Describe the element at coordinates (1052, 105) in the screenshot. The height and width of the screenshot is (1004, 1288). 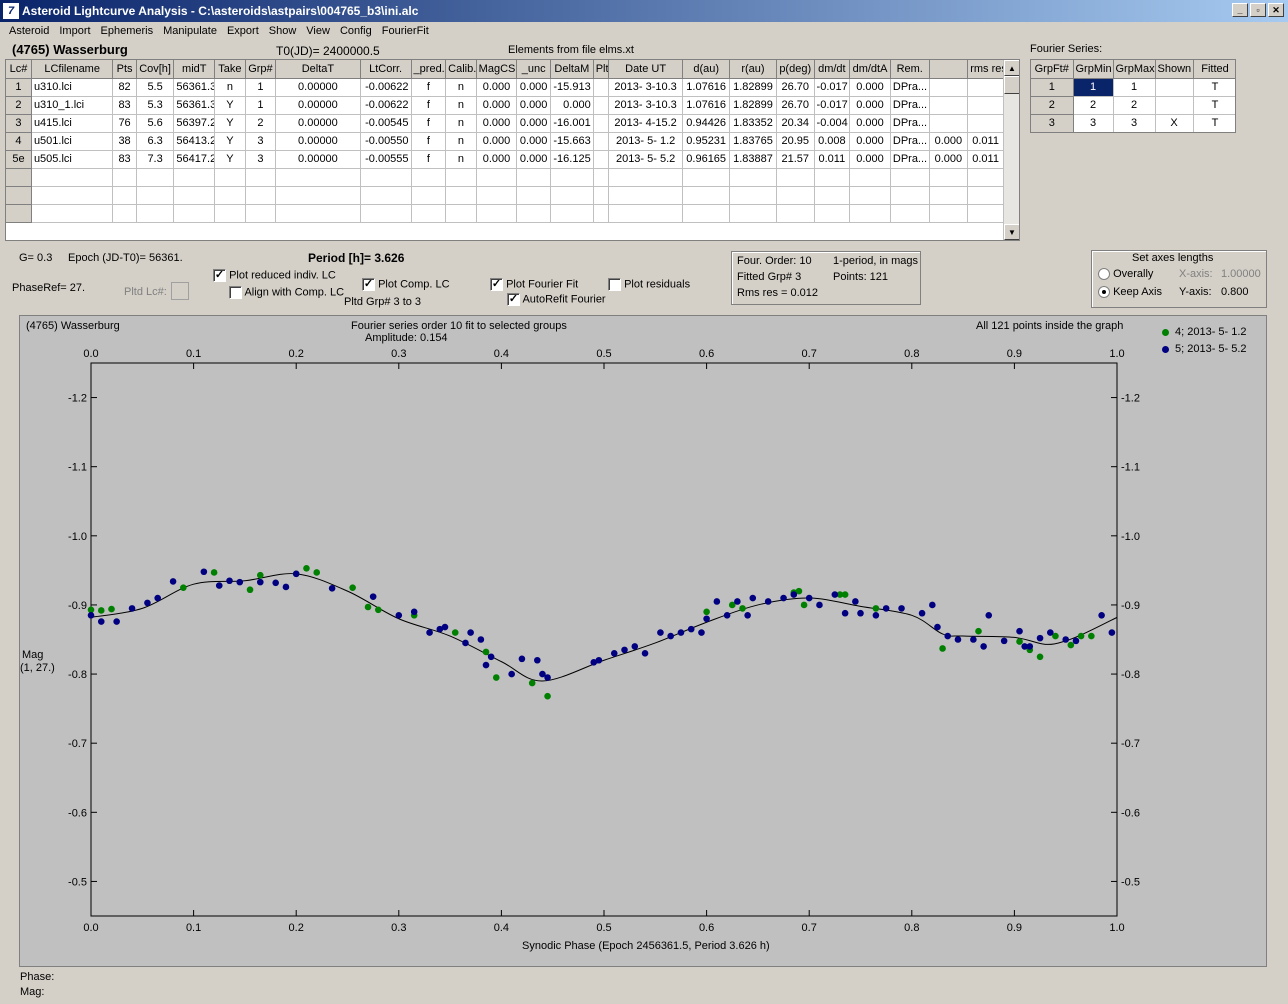
I see `row-header: 2` at that location.